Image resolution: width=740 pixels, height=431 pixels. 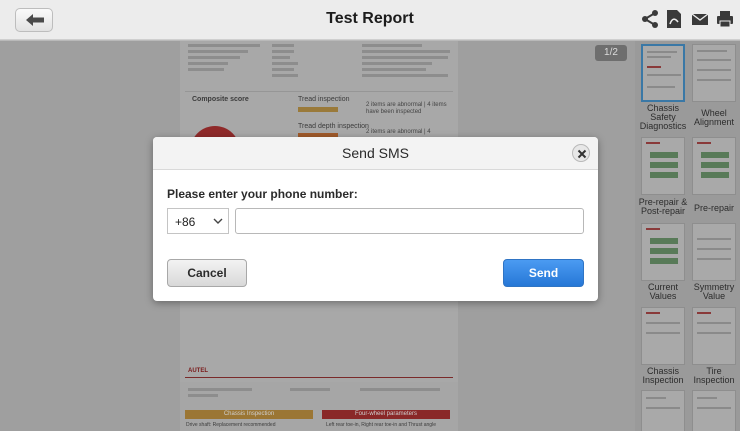 I want to click on autel-logo: AUTEL, so click(x=198, y=371).